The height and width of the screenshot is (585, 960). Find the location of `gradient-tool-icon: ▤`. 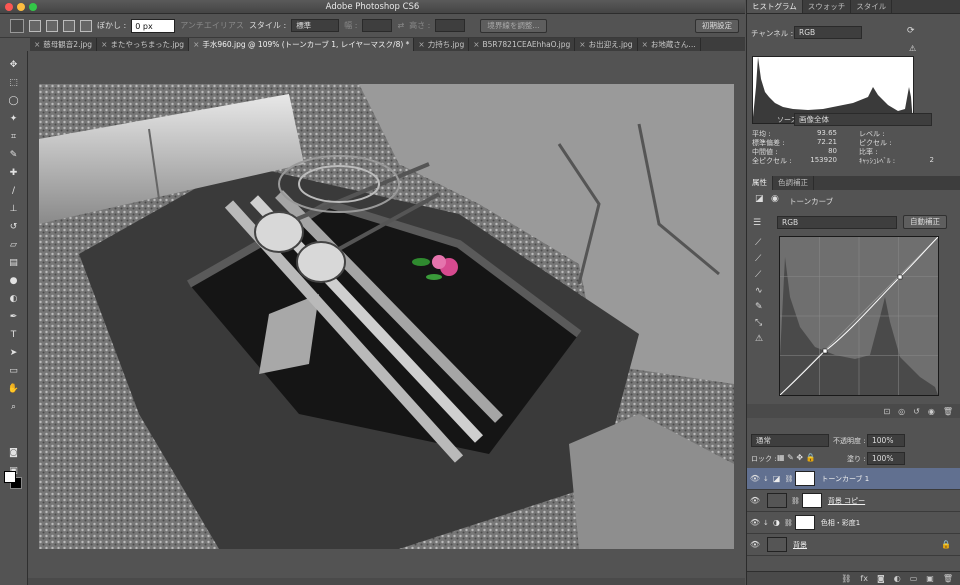

gradient-tool-icon: ▤ is located at coordinates (13, 263).